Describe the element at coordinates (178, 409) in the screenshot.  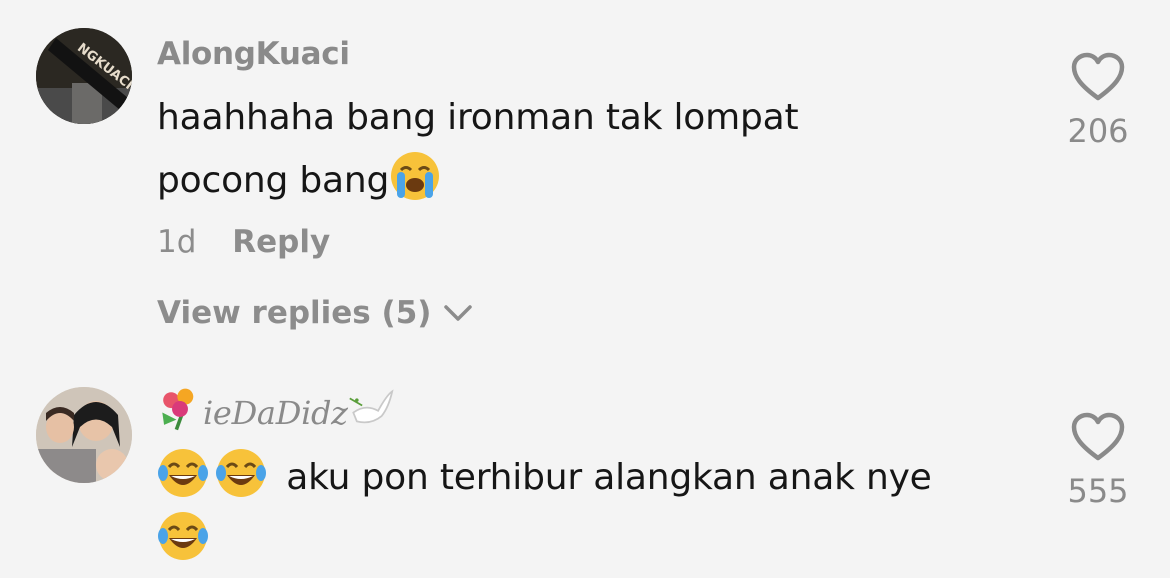
I see `flower-bouquet-emoji` at that location.